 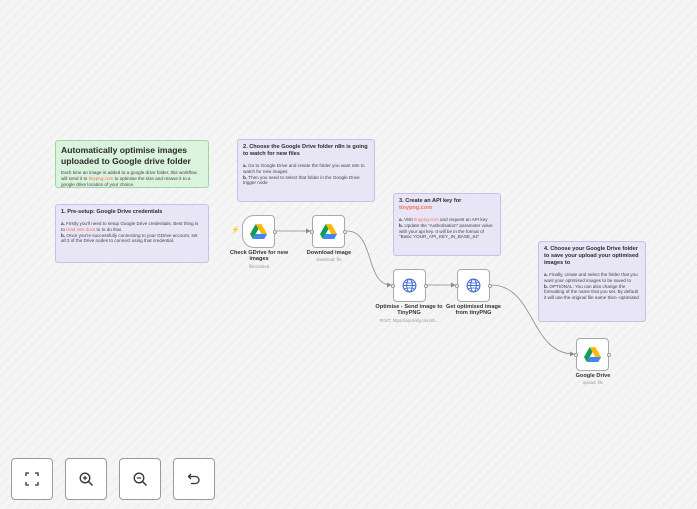 I want to click on heading-text: 3. Create an API key for, so click(x=430, y=201).